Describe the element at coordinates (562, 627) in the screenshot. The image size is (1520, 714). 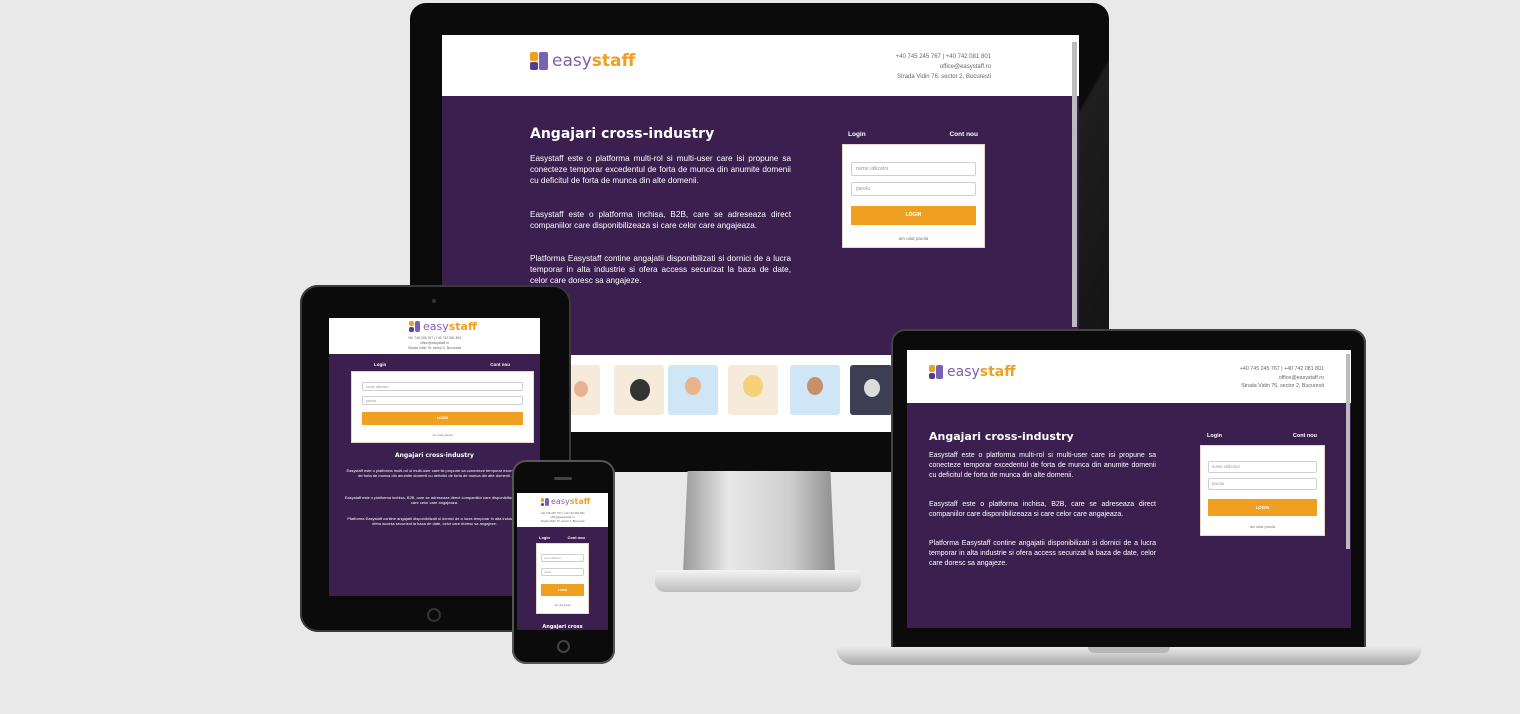
I see `hero-title-truncated: Angajari cross` at that location.